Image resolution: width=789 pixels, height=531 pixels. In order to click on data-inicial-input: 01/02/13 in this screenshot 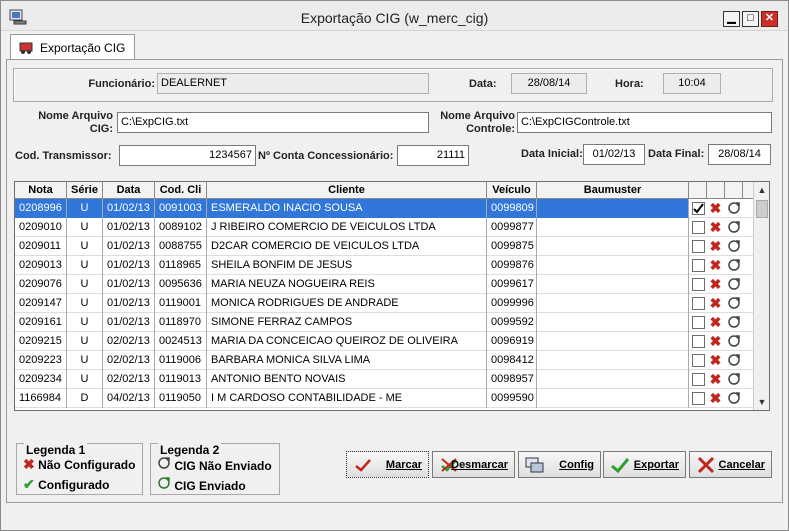, I will do `click(614, 154)`.